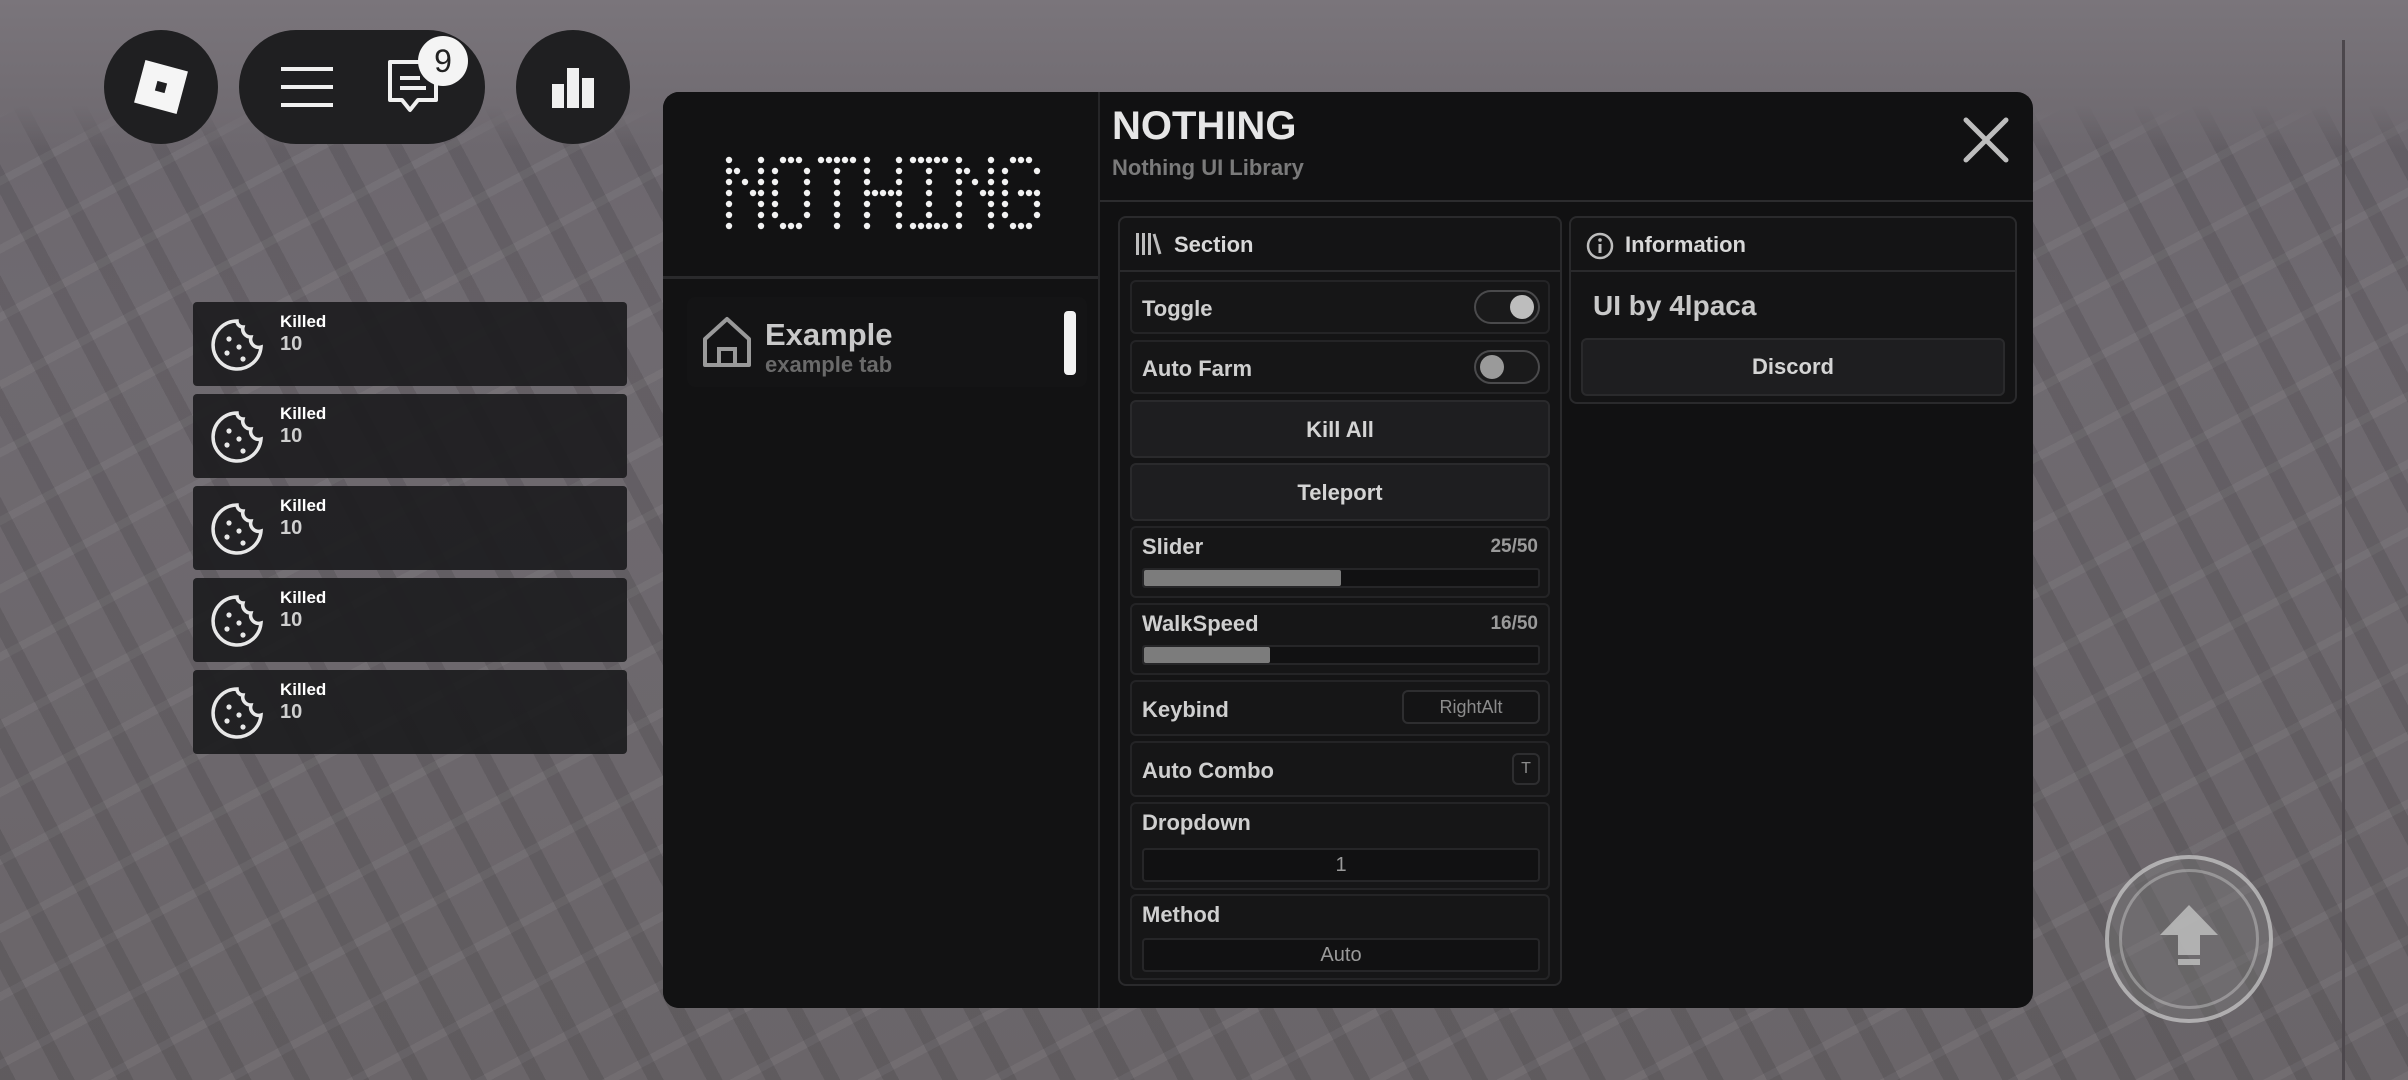 Image resolution: width=2408 pixels, height=1080 pixels. What do you see at coordinates (1207, 655) in the screenshot?
I see `walkspeed-fill` at bounding box center [1207, 655].